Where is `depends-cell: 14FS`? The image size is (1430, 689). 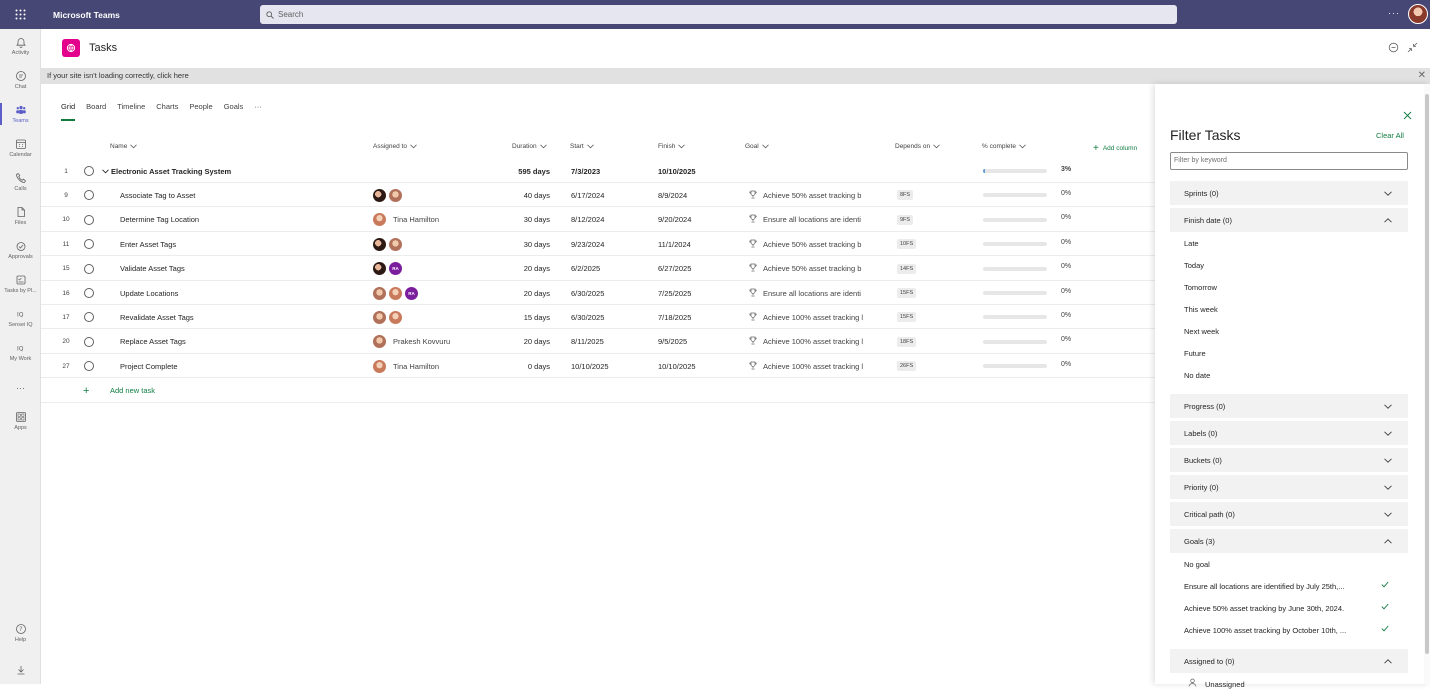 depends-cell: 14FS is located at coordinates (907, 269).